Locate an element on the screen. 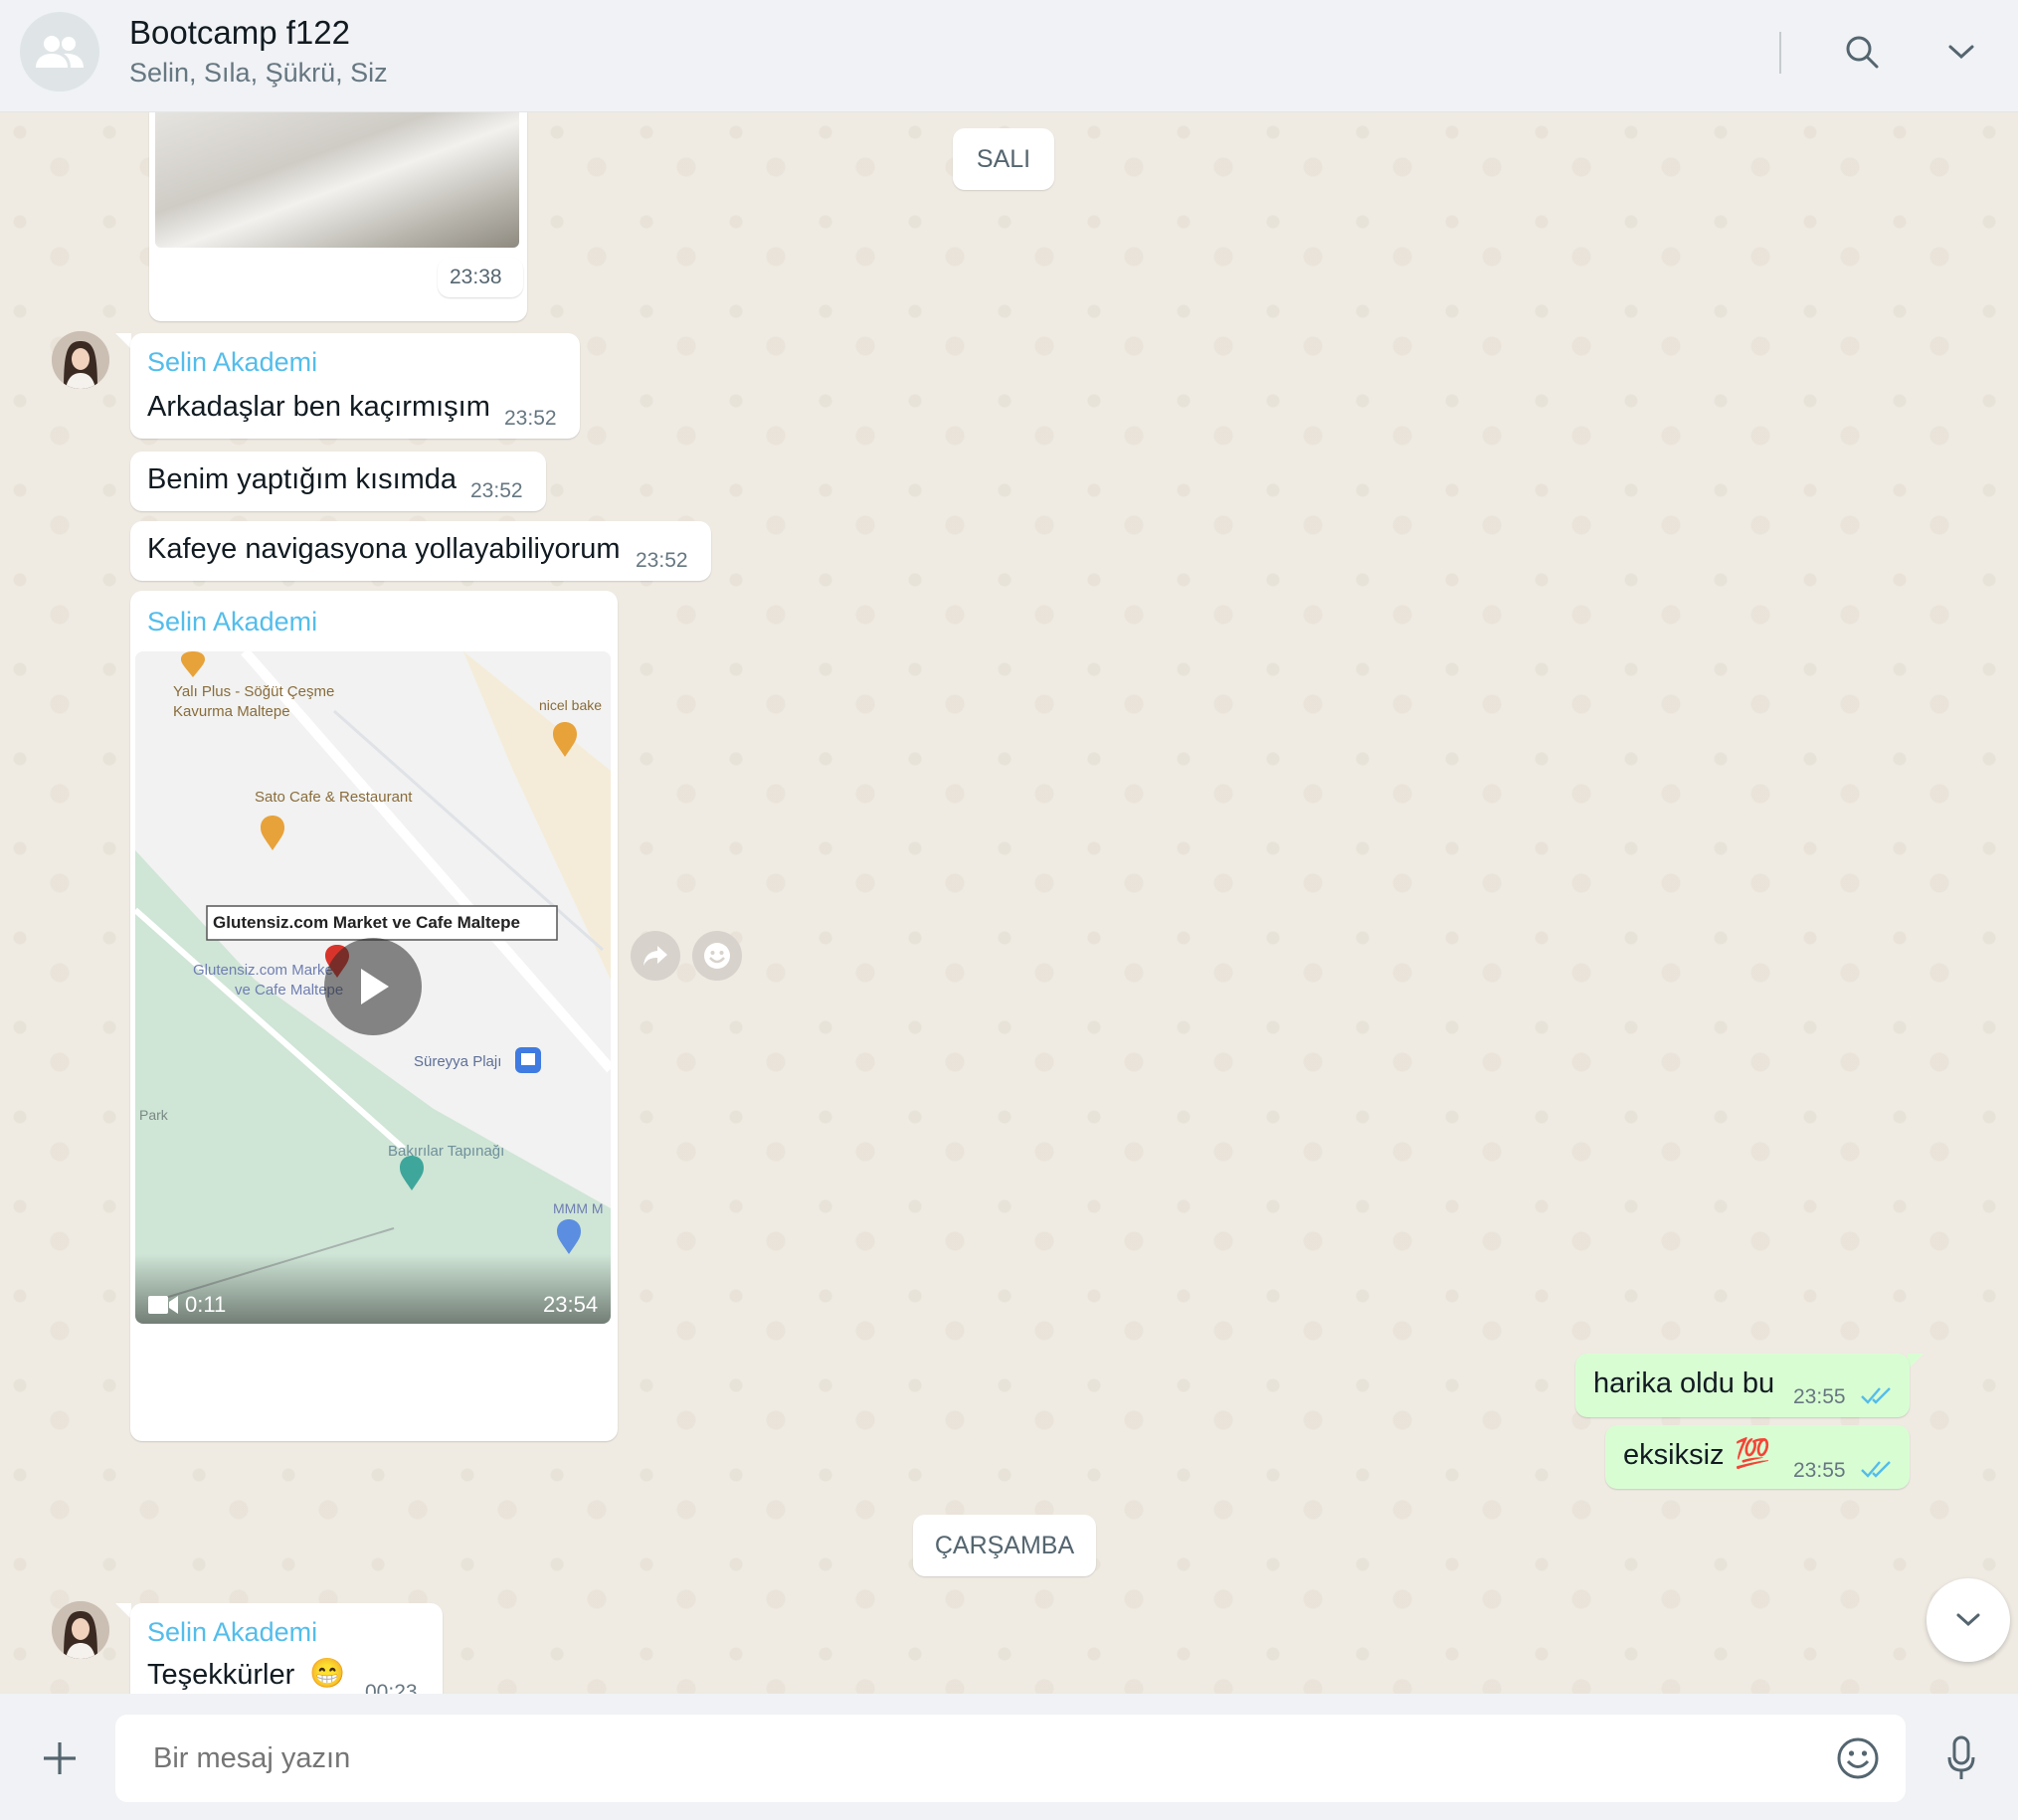 The height and width of the screenshot is (1820, 2018). image-time-badge: 23:38 is located at coordinates (480, 277).